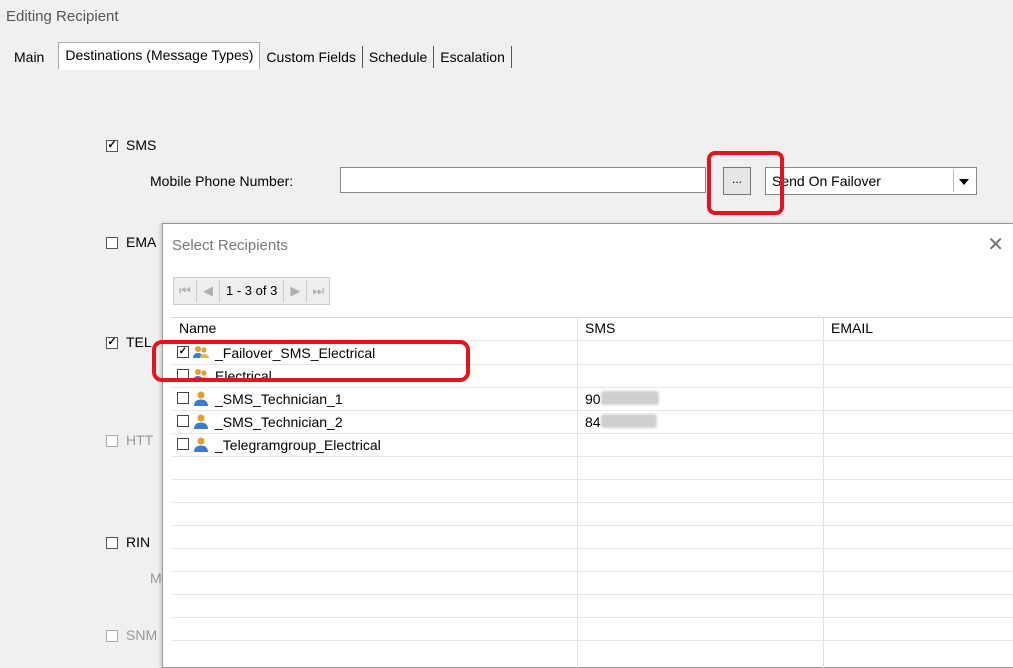 This screenshot has height=668, width=1013. Describe the element at coordinates (592, 445) in the screenshot. I see `table-row: _Telegramgroup_Electrical` at that location.